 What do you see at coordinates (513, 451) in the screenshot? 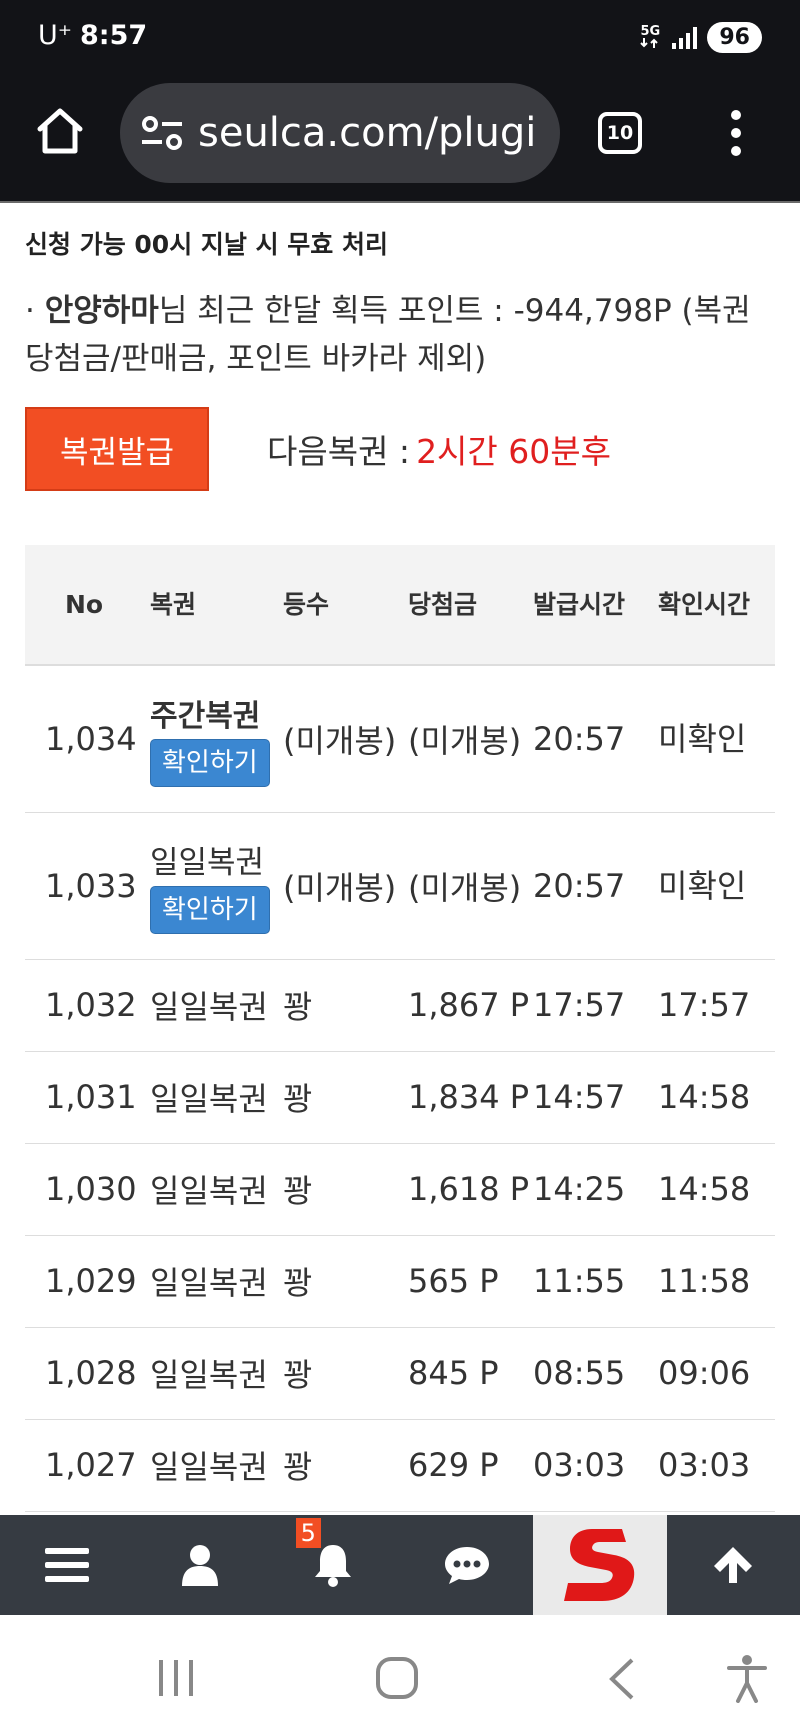
I see `next-lottery-countdown: 2시간 60분후` at bounding box center [513, 451].